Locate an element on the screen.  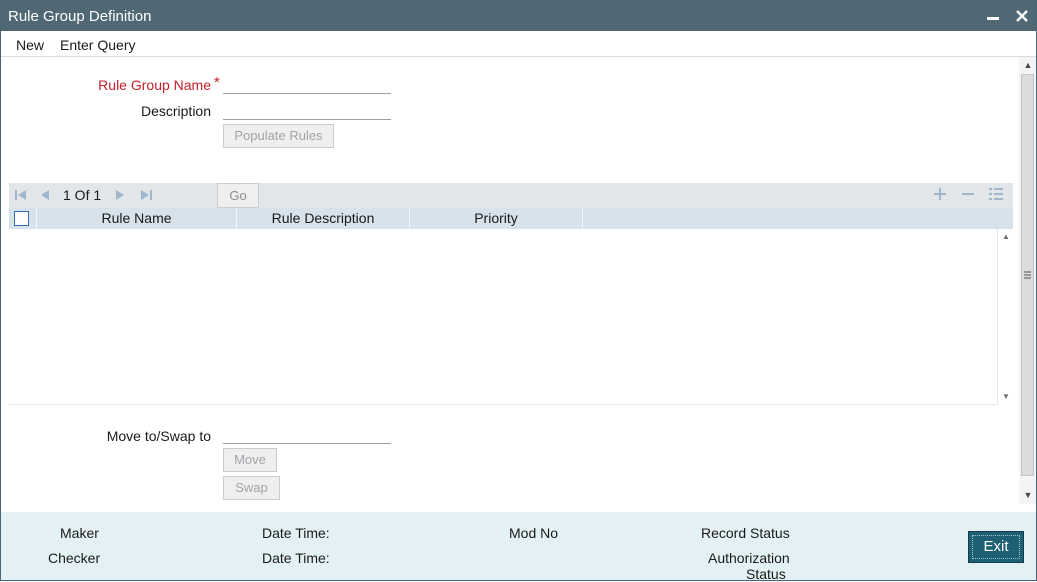
swap-button: Swap is located at coordinates (251, 488).